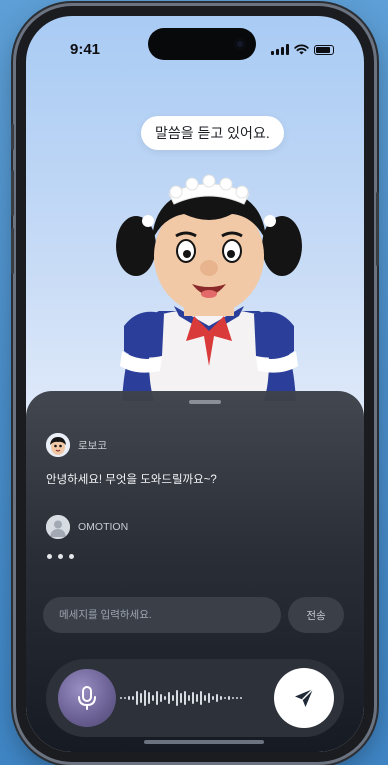 The height and width of the screenshot is (765, 388). Describe the element at coordinates (103, 527) in the screenshot. I see `sender-name: OMOTION` at that location.